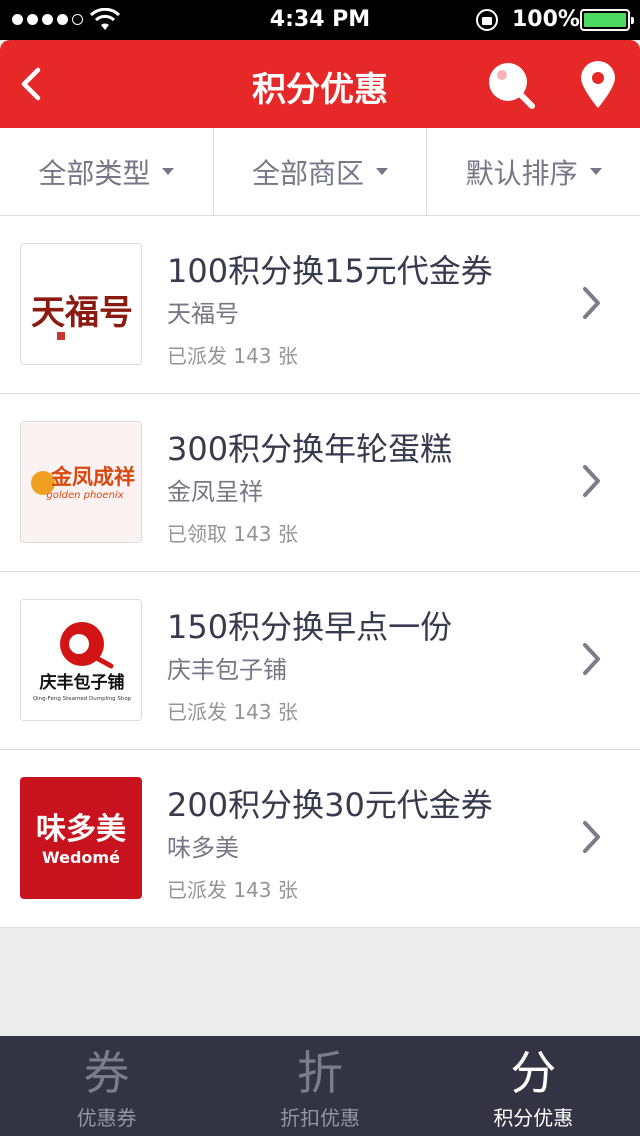 The image size is (640, 1136). I want to click on search-icon, so click(511, 85).